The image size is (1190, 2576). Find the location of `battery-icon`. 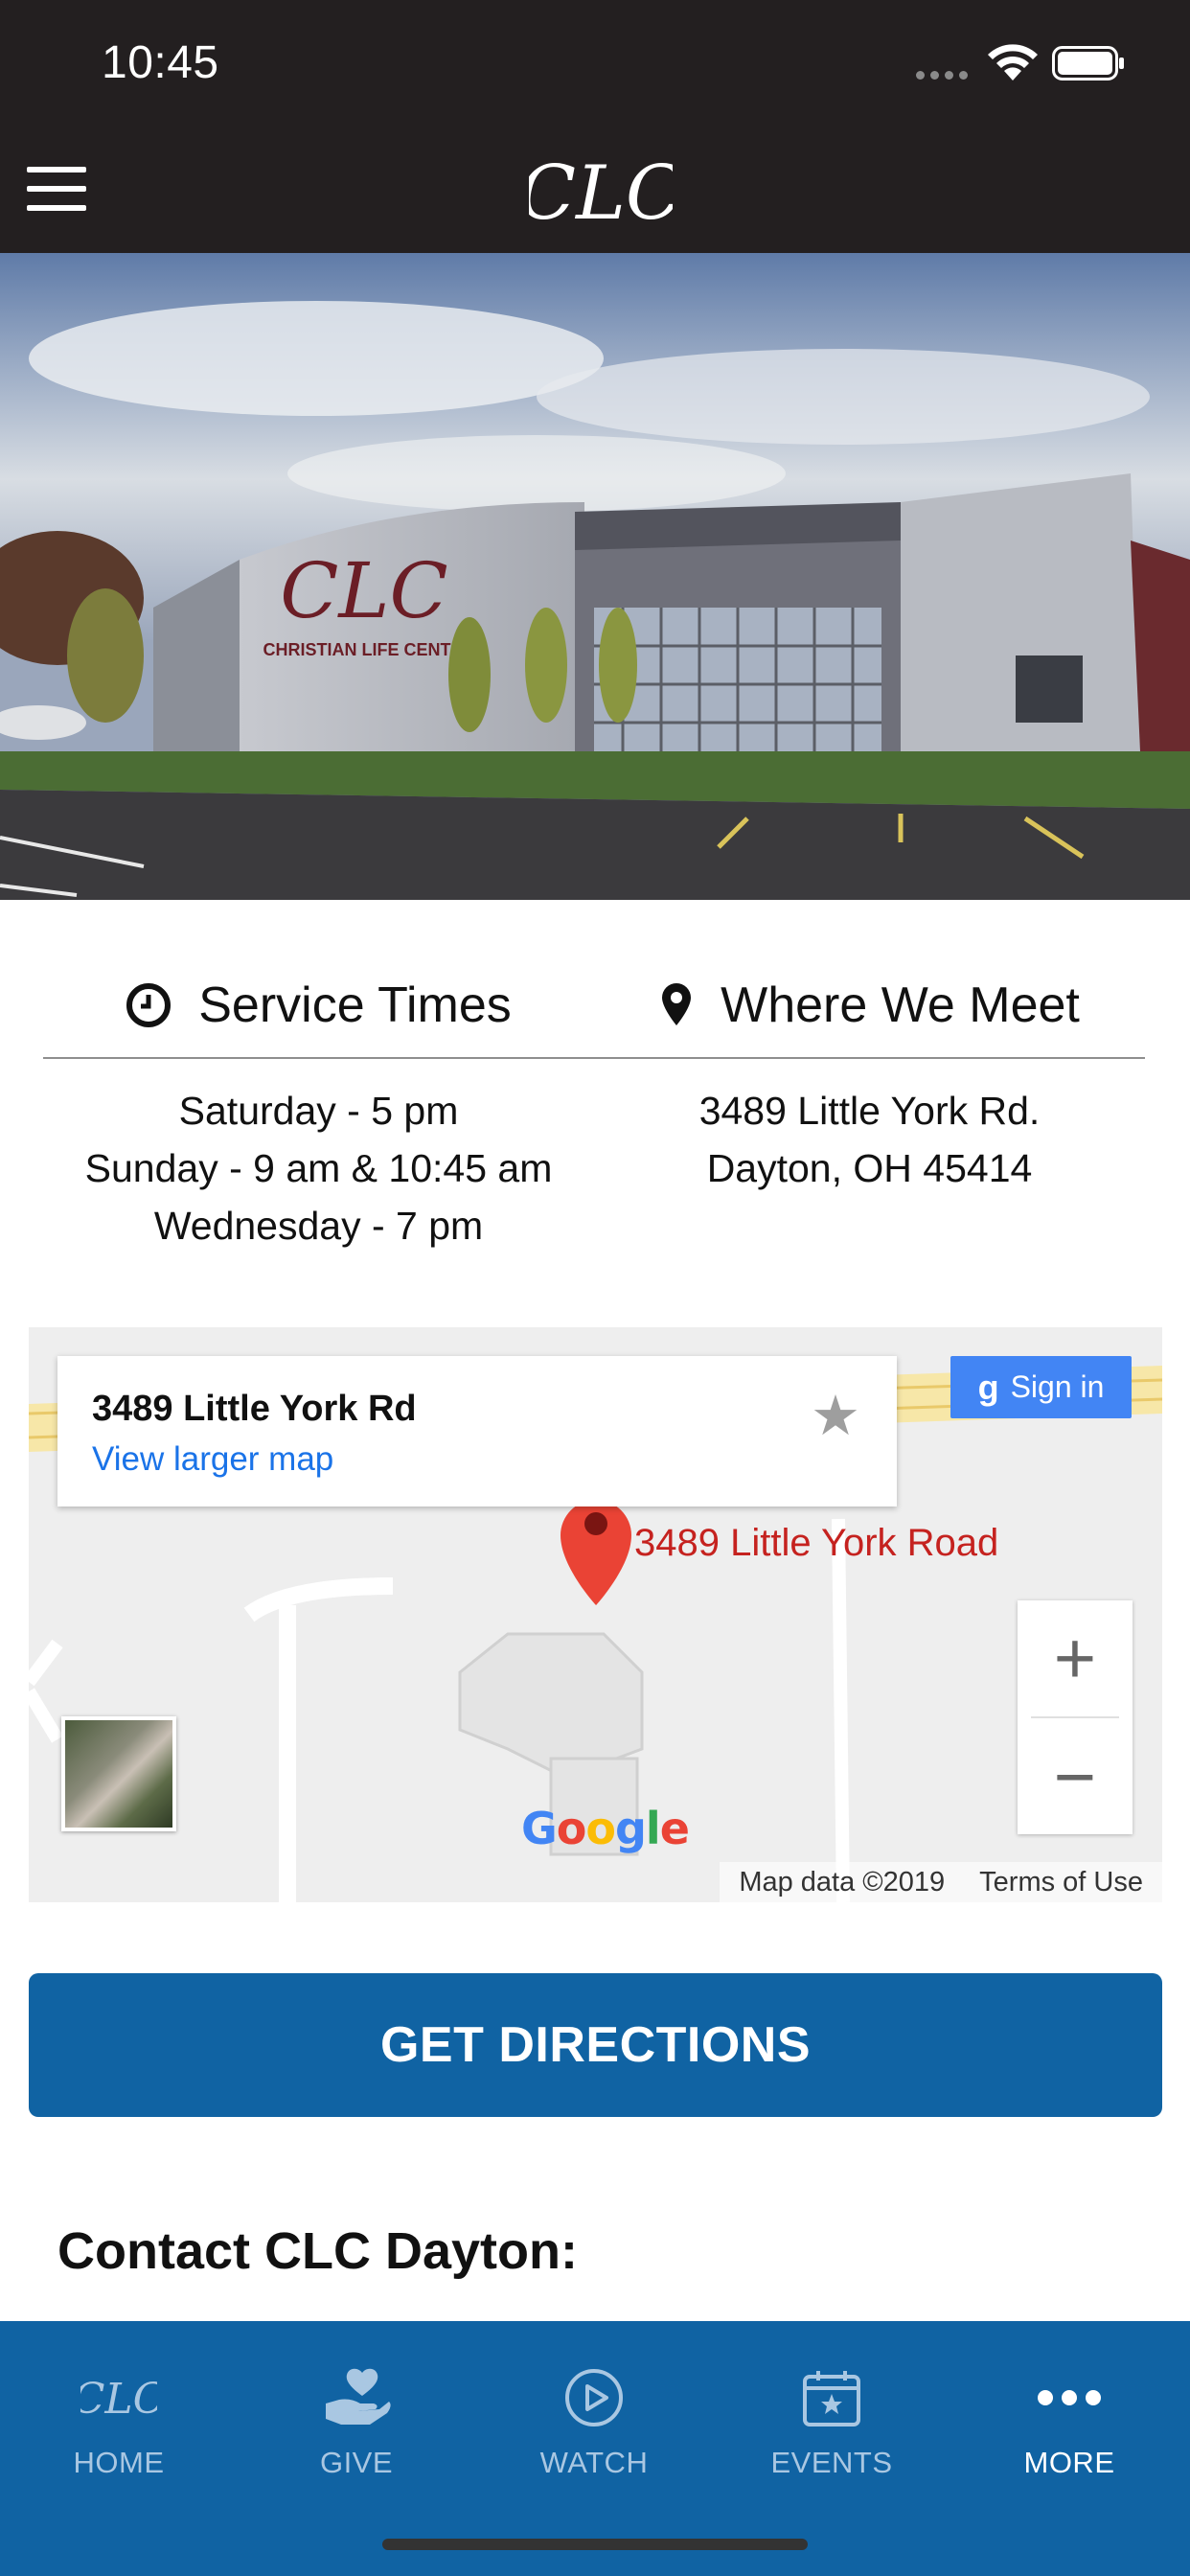

battery-icon is located at coordinates (1088, 63).